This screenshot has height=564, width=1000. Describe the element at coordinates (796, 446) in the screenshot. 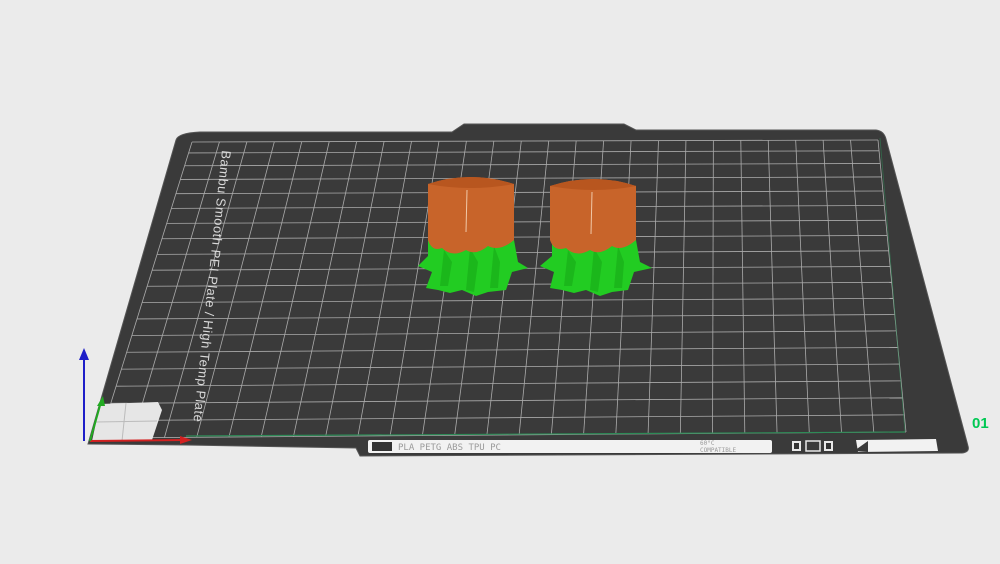

I see `warning-icon` at that location.